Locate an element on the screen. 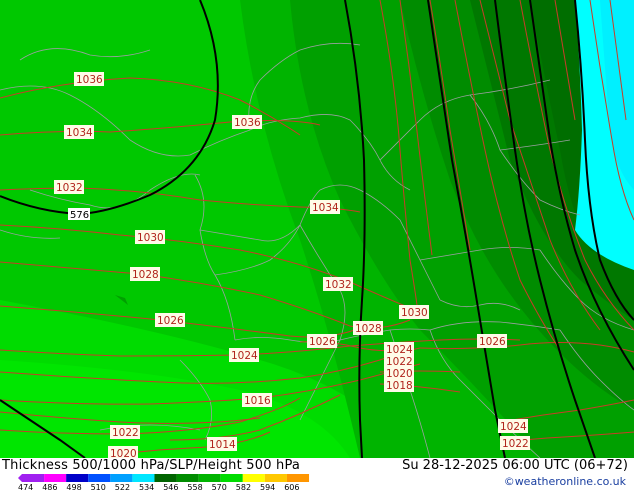  isobar-label: 1014 is located at coordinates (222, 444).